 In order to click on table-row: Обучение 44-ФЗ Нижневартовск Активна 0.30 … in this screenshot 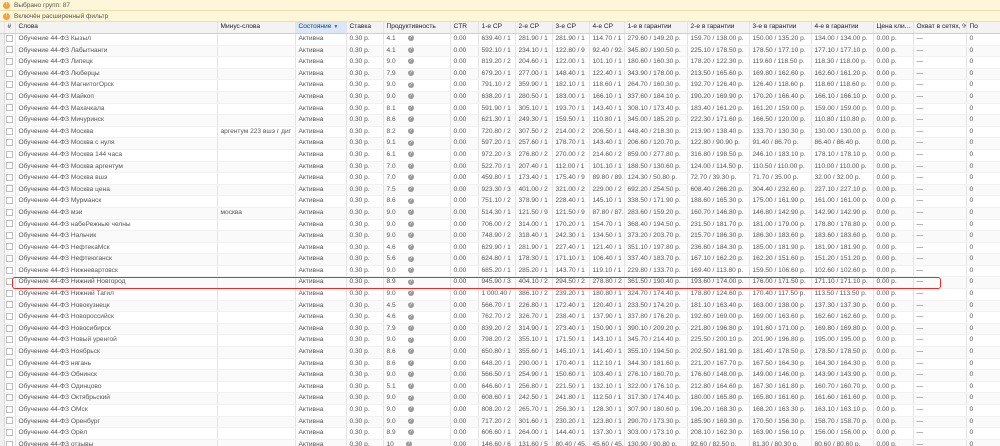, I will do `click(500, 271)`.